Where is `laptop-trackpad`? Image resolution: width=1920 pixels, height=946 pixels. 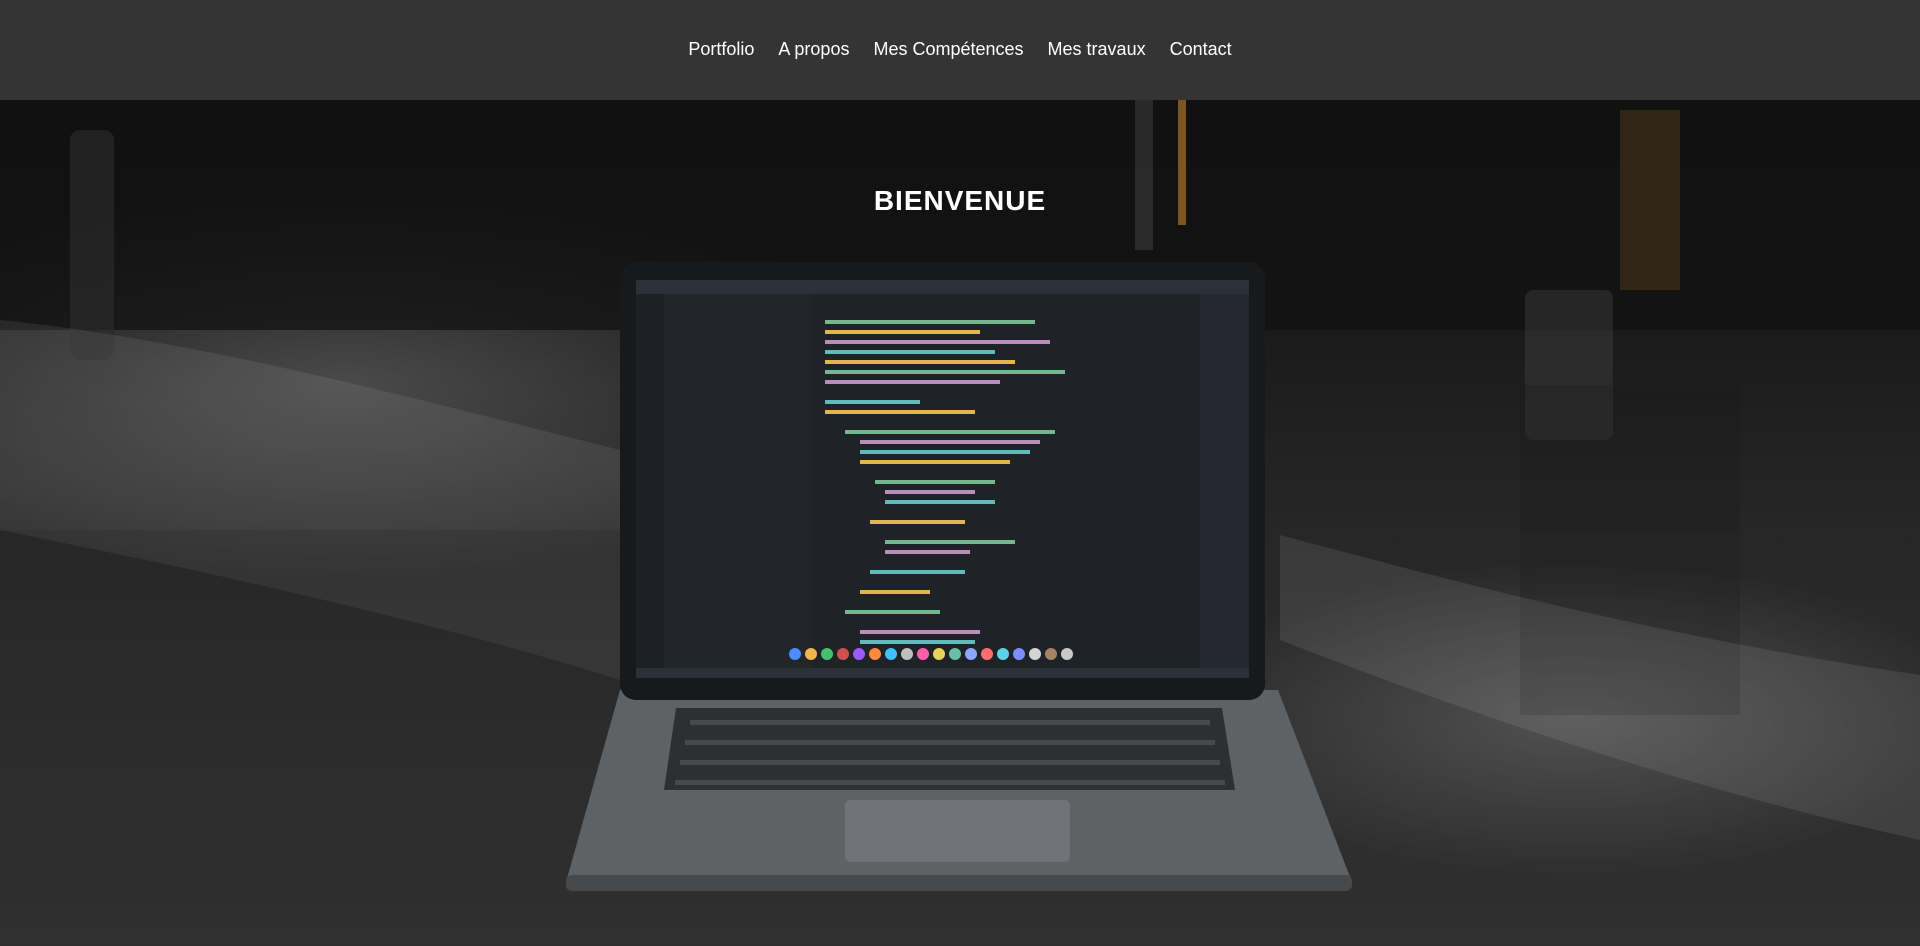 laptop-trackpad is located at coordinates (957, 831).